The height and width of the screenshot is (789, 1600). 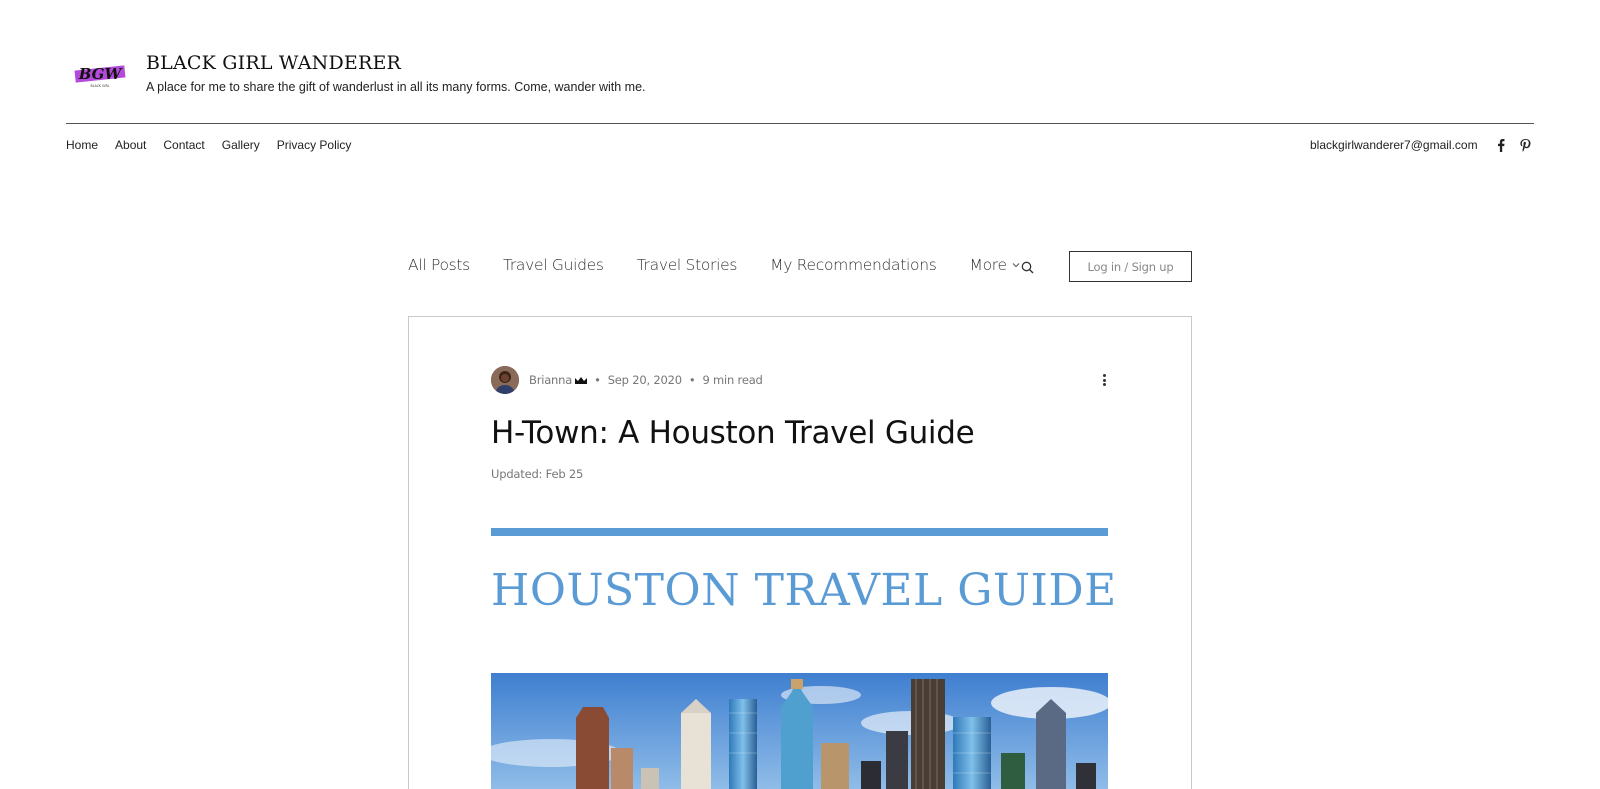 What do you see at coordinates (537, 474) in the screenshot?
I see `post-updated-date: Updated: Feb 25` at bounding box center [537, 474].